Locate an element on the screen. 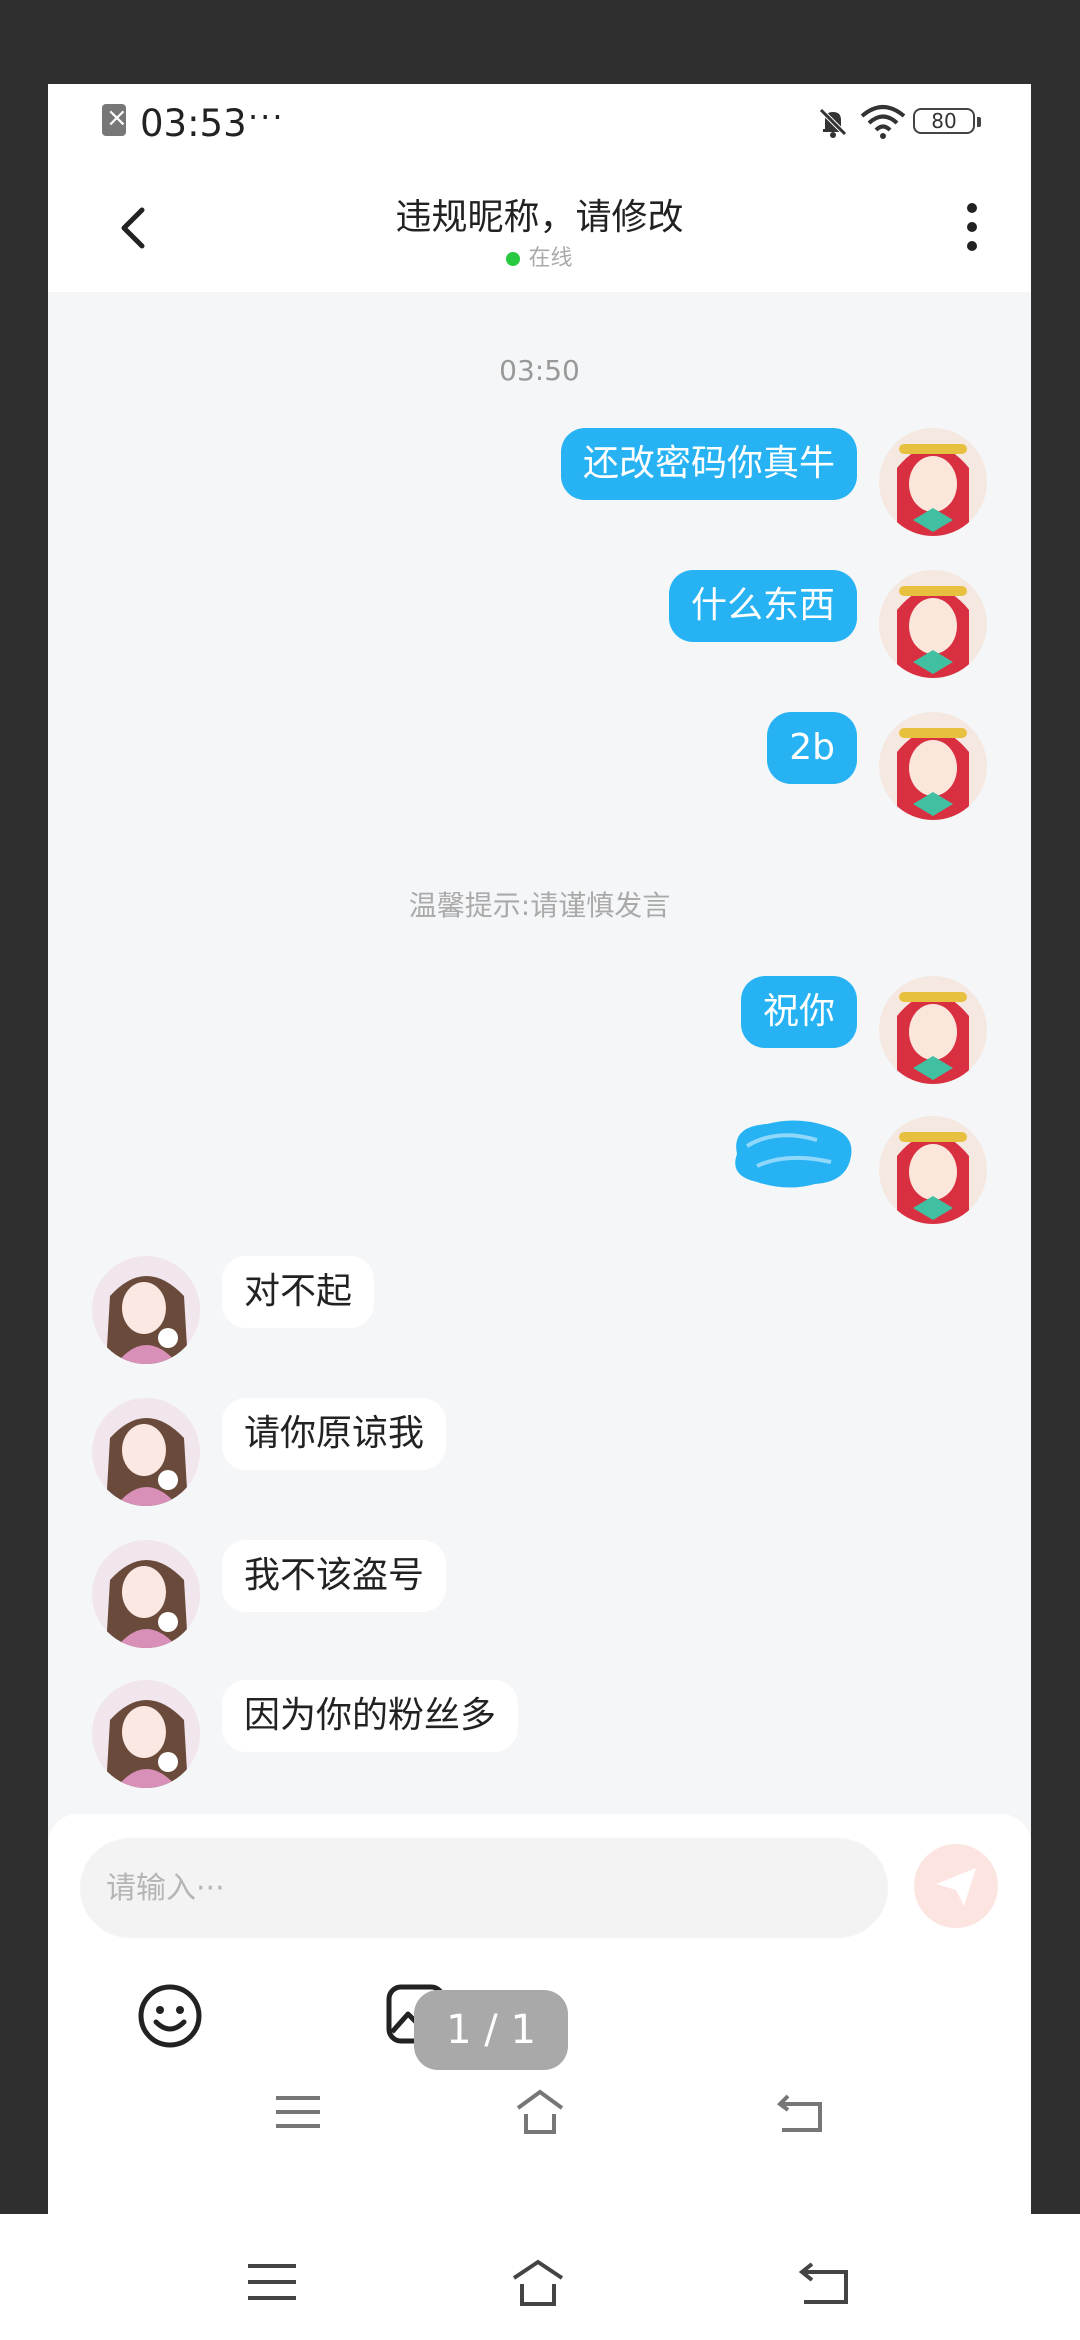 Image resolution: width=1080 pixels, height=2340 pixels. status-bar: 03:53 ··· 80 is located at coordinates (539, 124).